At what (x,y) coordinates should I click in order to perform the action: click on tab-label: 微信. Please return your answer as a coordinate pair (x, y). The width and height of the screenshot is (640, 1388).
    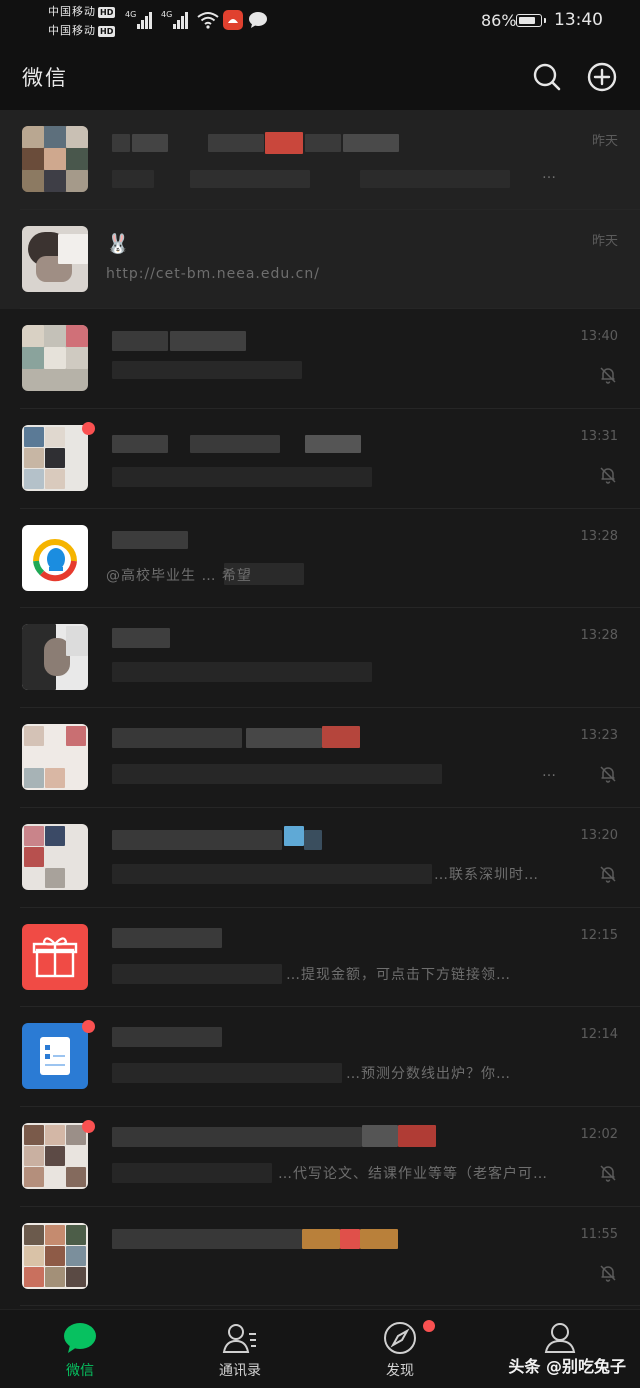
    Looking at the image, I should click on (80, 1371).